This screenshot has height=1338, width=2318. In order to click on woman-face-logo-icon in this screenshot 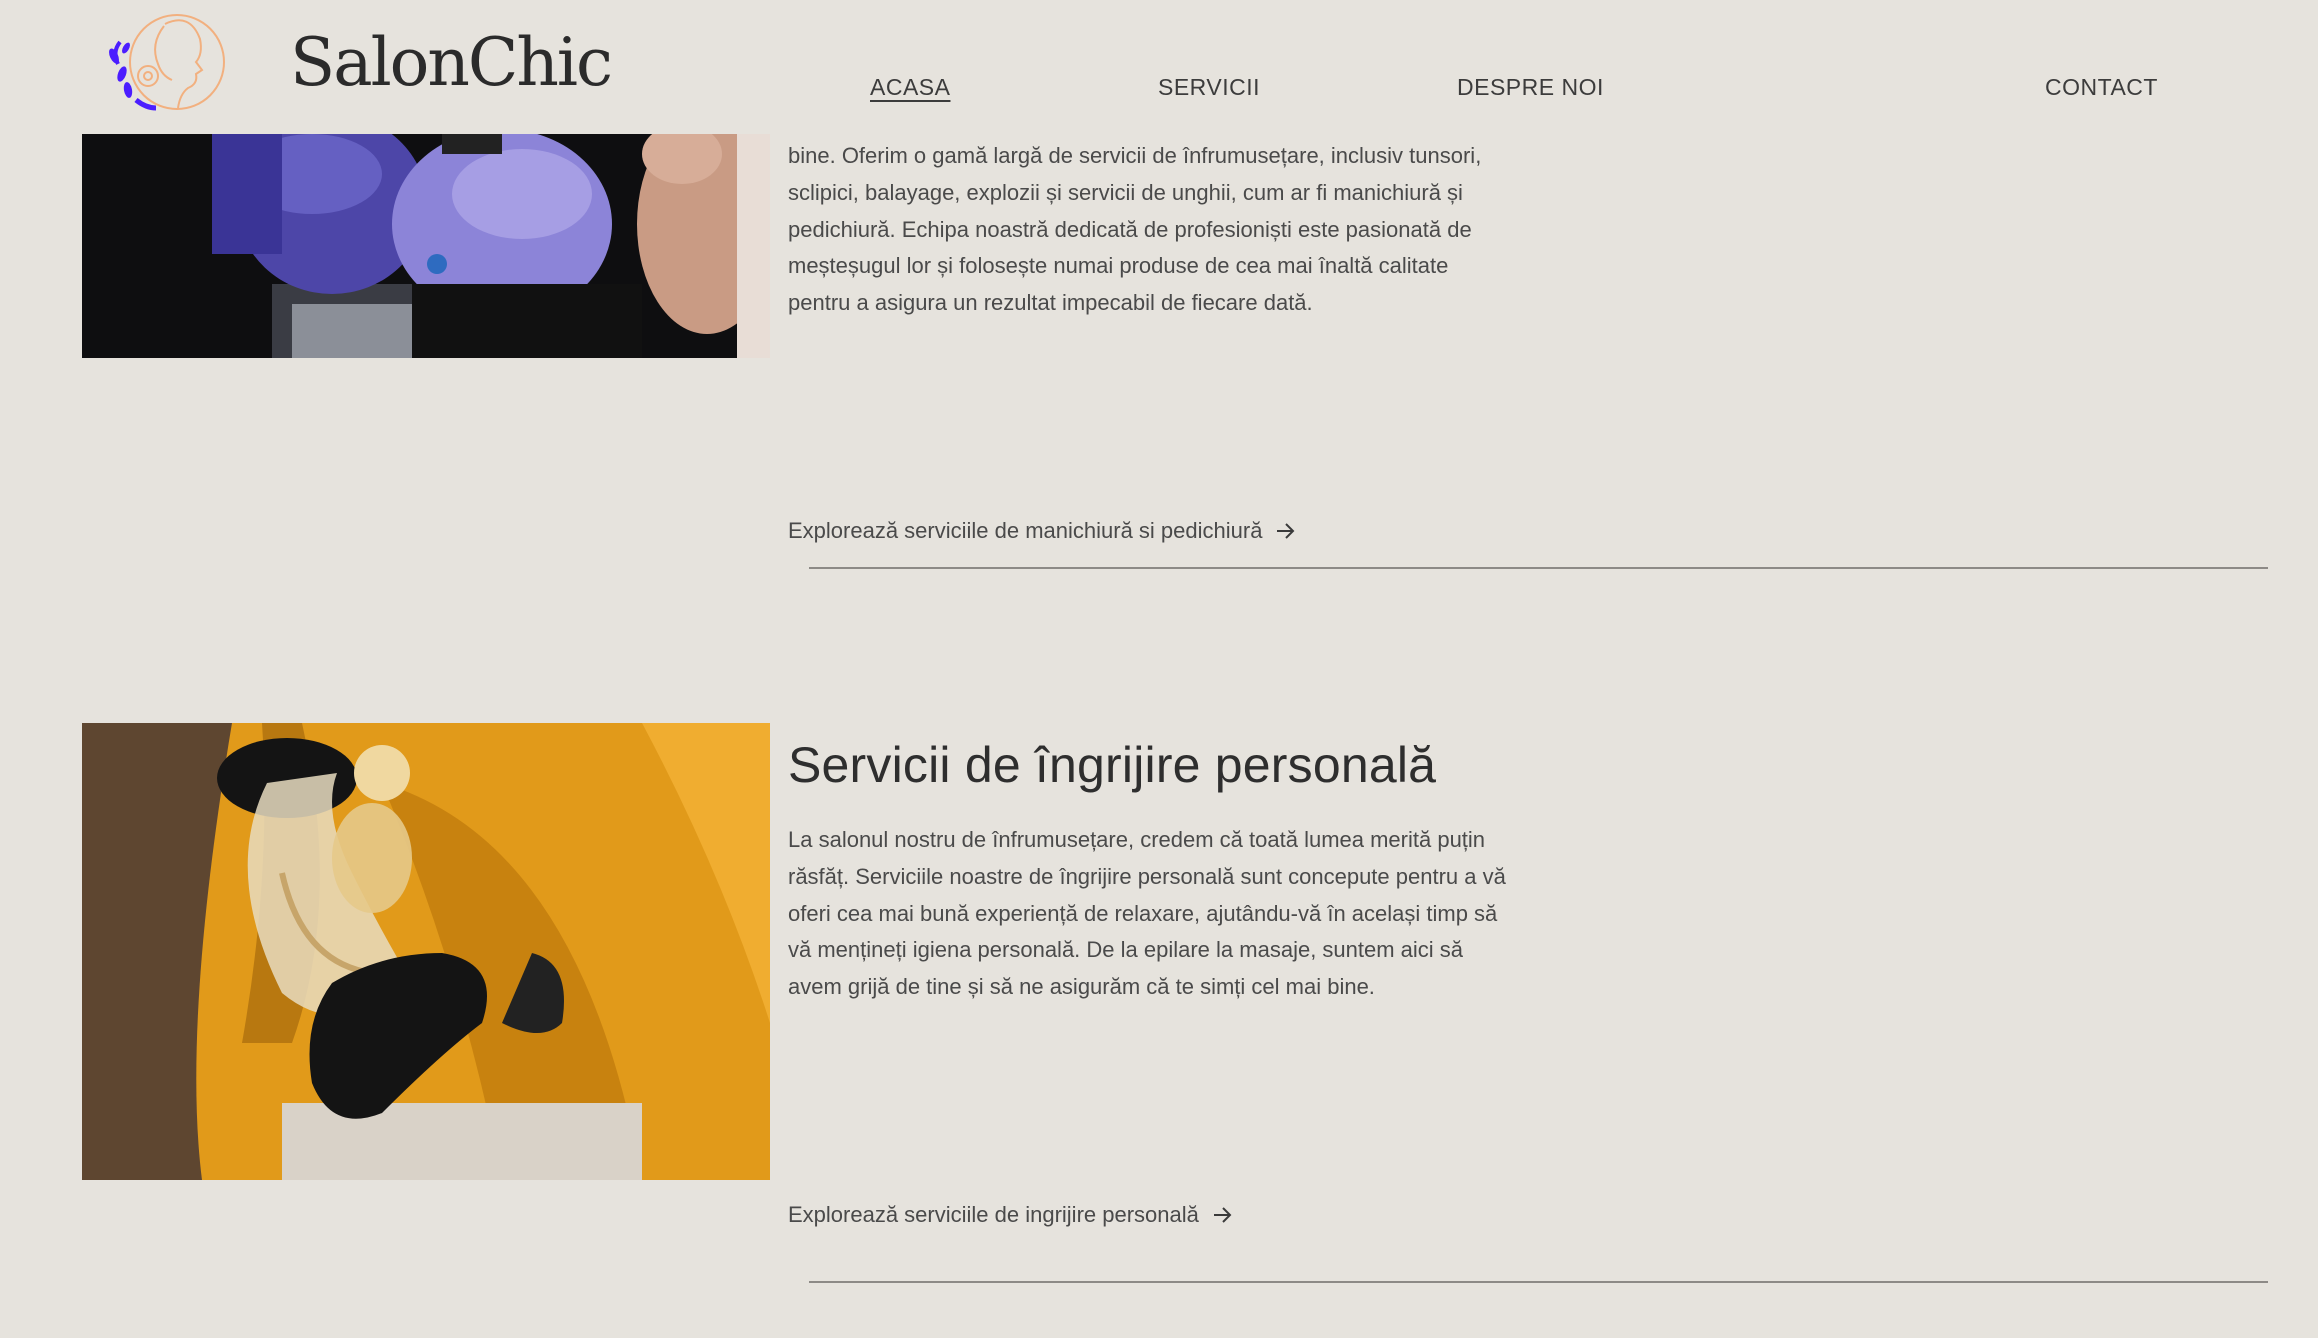, I will do `click(165, 61)`.